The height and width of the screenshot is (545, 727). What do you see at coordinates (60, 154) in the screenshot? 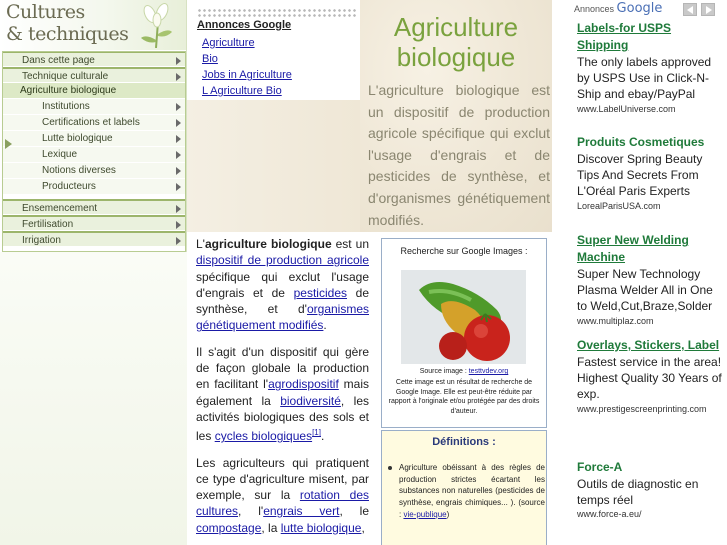
I see `menu-item-label: Lexique` at bounding box center [60, 154].